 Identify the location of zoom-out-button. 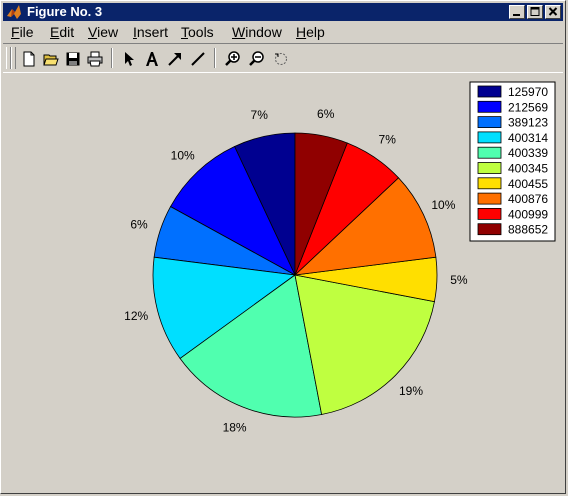
(257, 59).